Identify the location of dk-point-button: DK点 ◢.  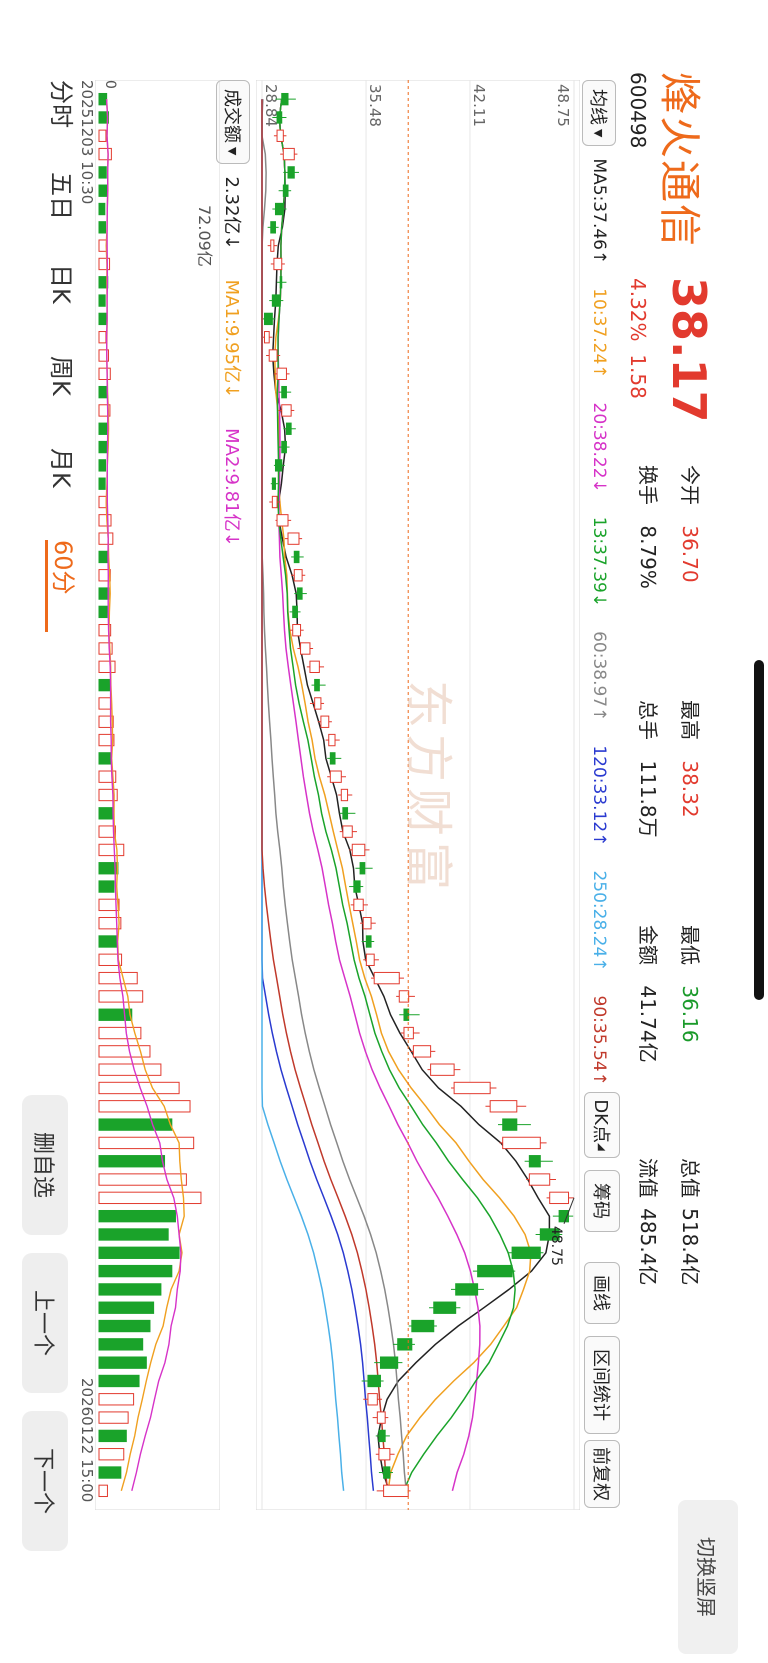
(602, 1125).